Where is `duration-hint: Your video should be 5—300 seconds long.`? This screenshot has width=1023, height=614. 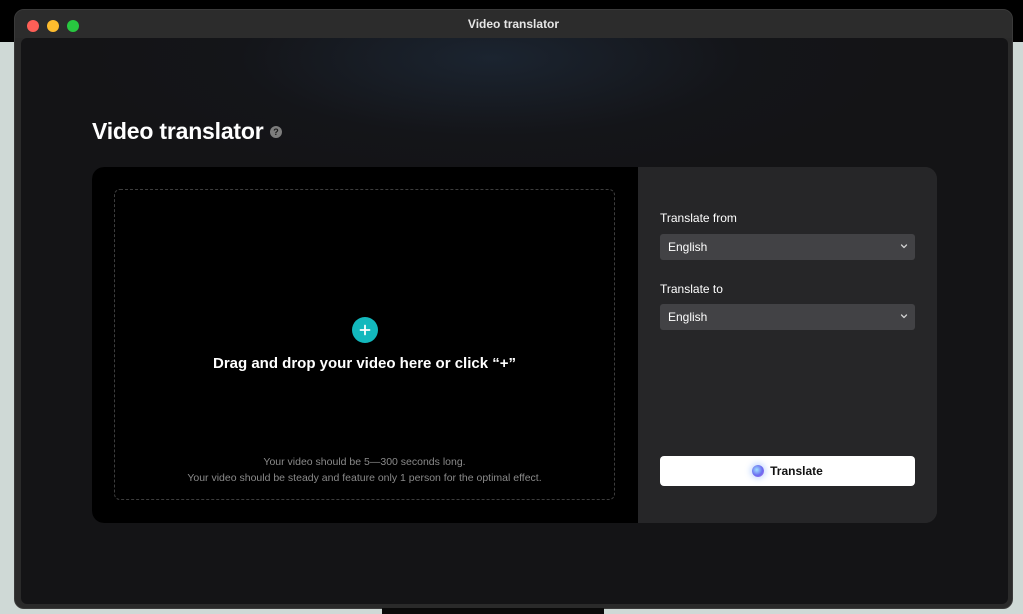 duration-hint: Your video should be 5—300 seconds long. is located at coordinates (364, 462).